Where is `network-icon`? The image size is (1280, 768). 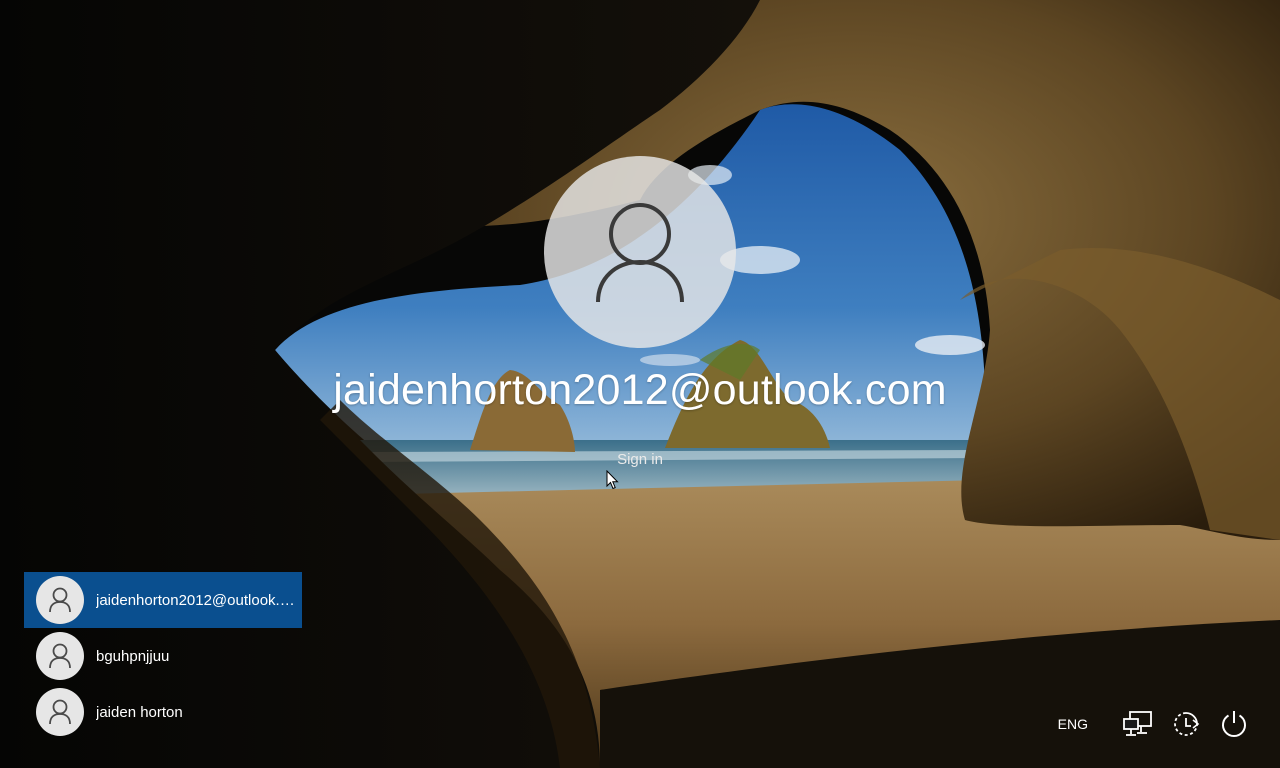 network-icon is located at coordinates (1137, 723).